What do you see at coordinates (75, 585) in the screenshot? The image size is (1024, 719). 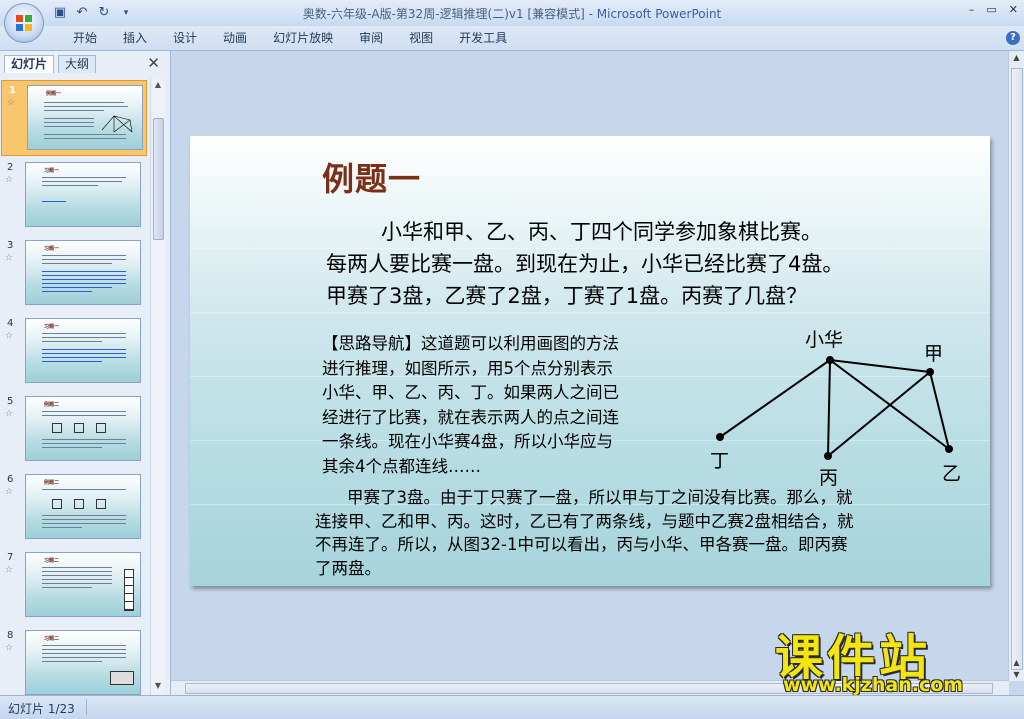 I see `slide-thumbnail: 7 ☆ 习题二` at bounding box center [75, 585].